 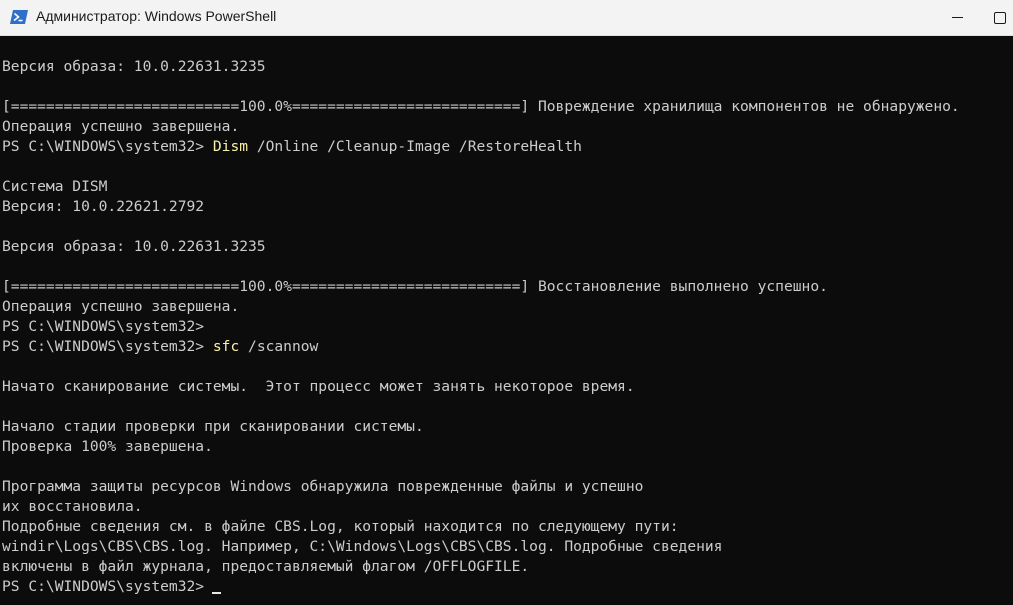 I want to click on command-args: /scannow, so click(x=279, y=346).